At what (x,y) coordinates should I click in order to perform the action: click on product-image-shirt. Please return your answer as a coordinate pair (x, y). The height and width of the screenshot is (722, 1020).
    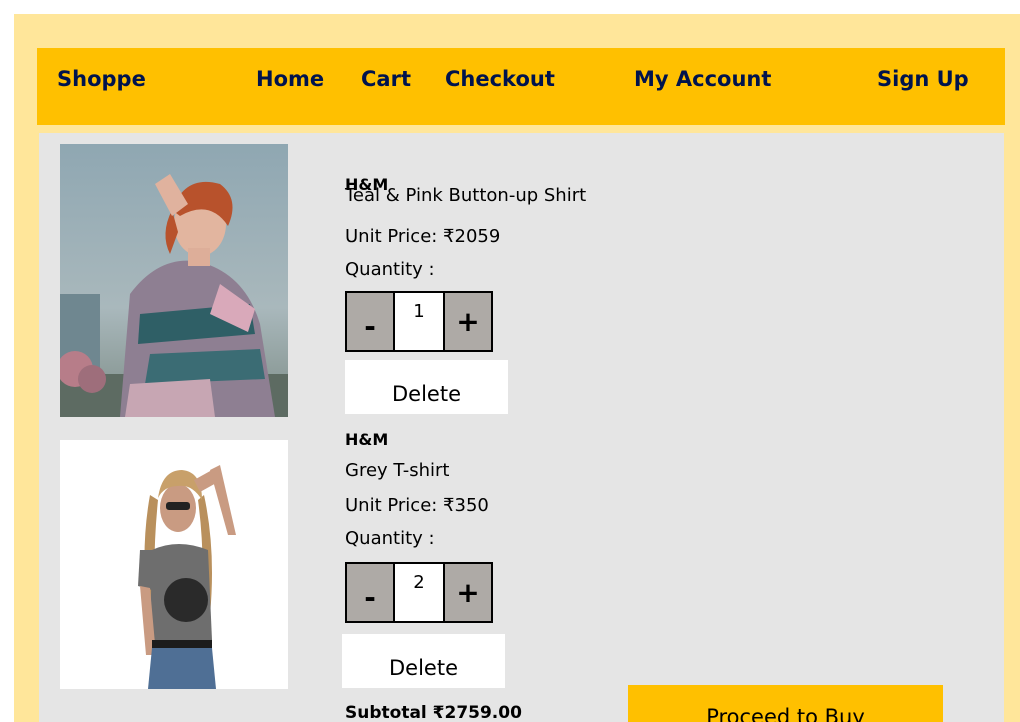
    Looking at the image, I should click on (174, 280).